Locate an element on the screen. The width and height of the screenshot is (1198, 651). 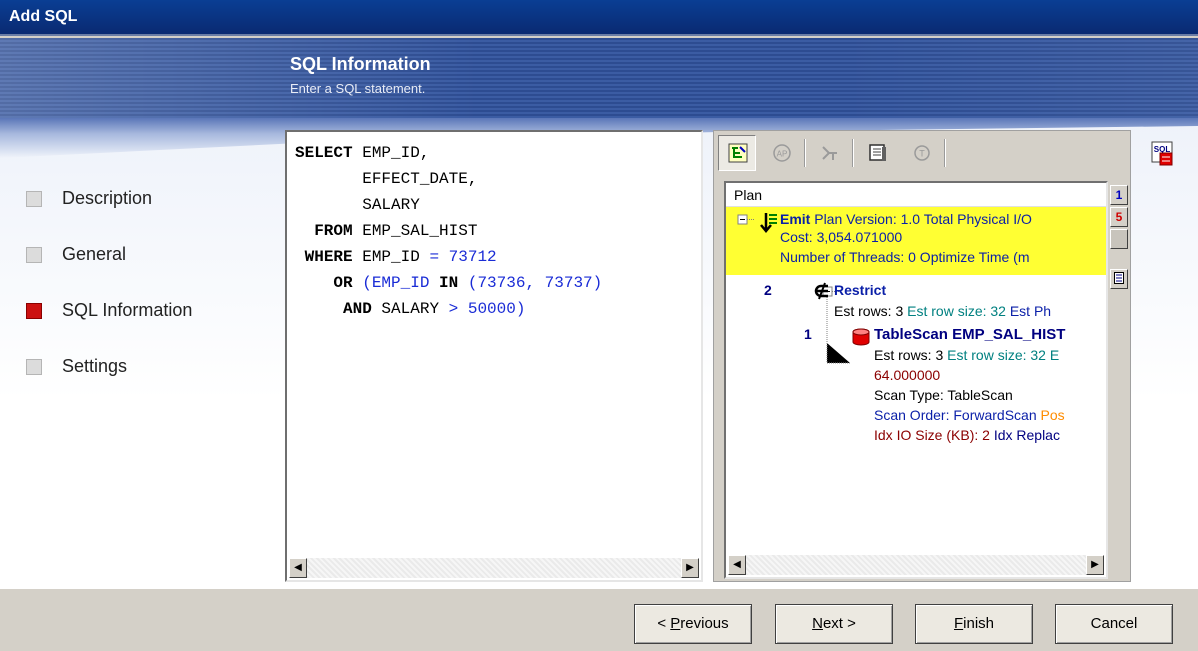
finish-button: Finish is located at coordinates (974, 624).